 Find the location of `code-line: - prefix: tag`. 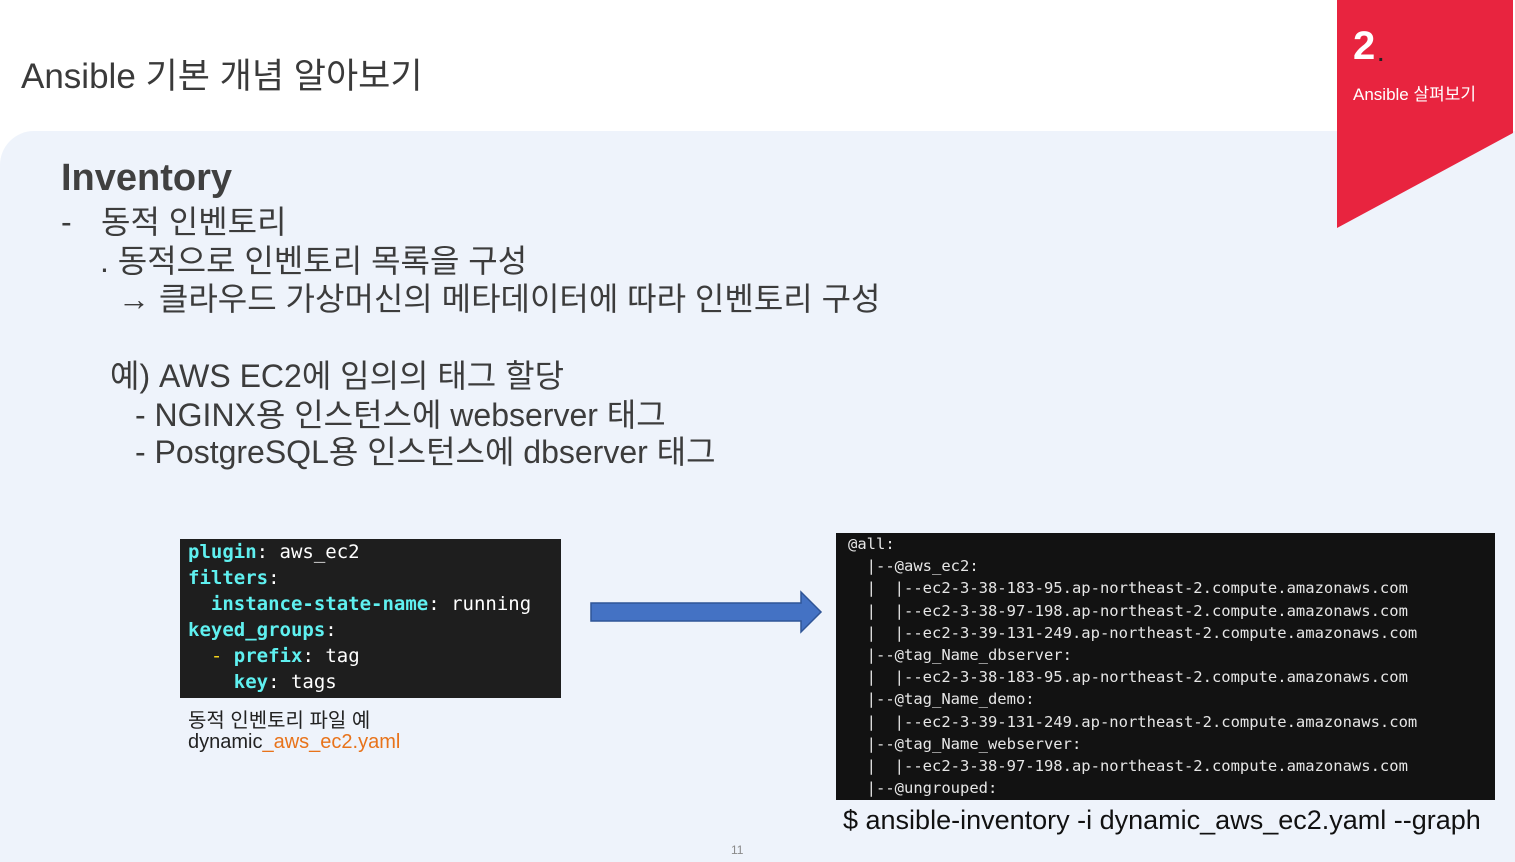

code-line: - prefix: tag is located at coordinates (274, 656).